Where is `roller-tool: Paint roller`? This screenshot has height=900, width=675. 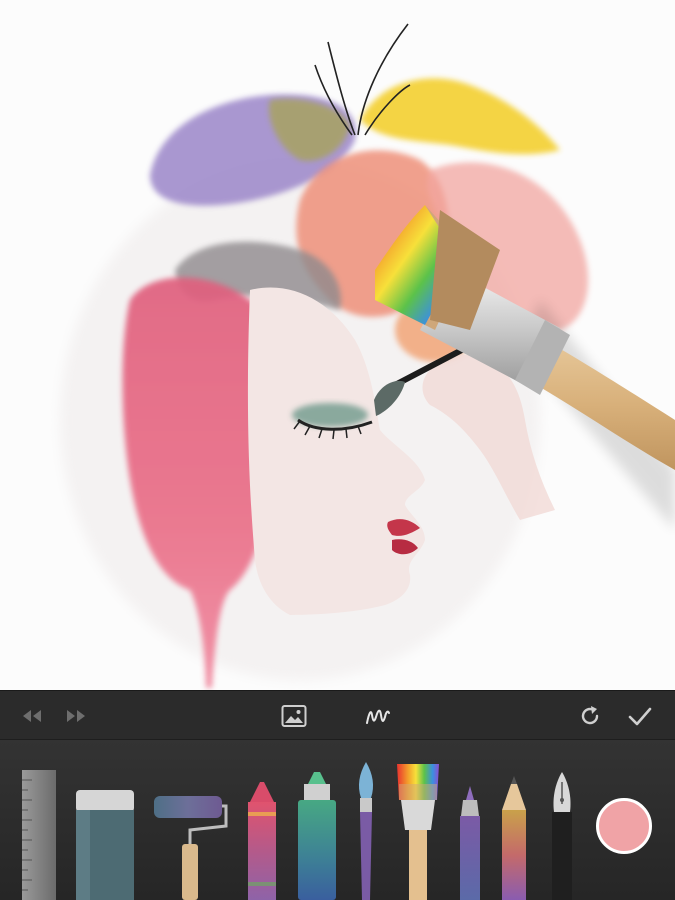
roller-tool: Paint roller is located at coordinates (190, 848).